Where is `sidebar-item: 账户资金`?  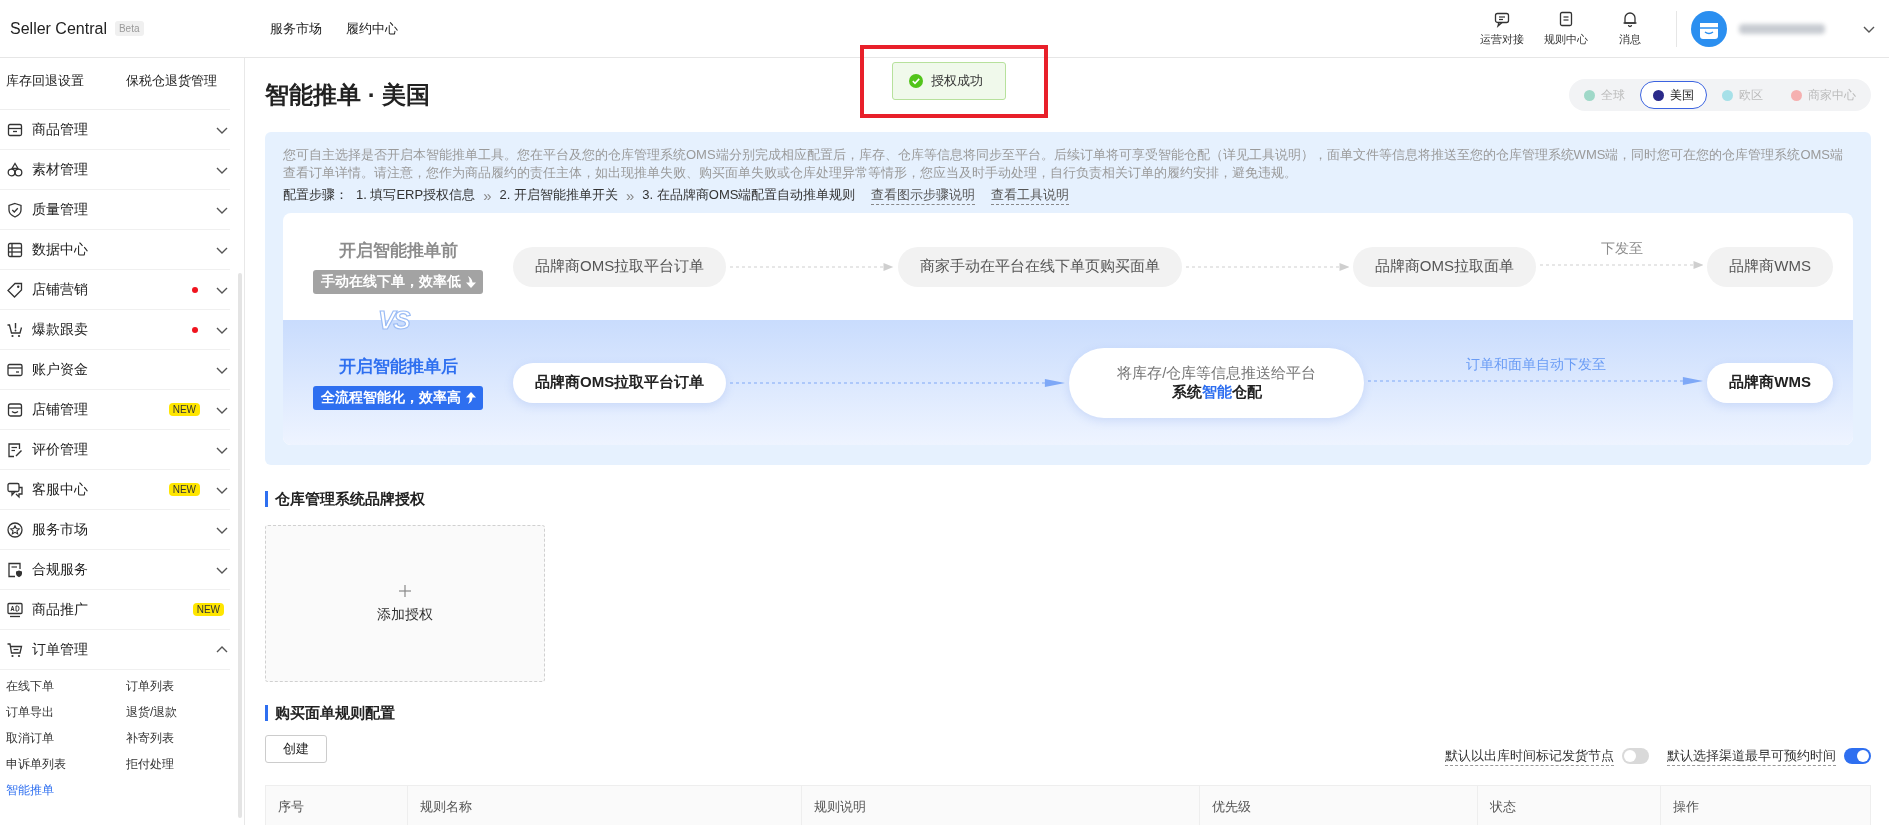
sidebar-item: 账户资金 is located at coordinates (115, 370).